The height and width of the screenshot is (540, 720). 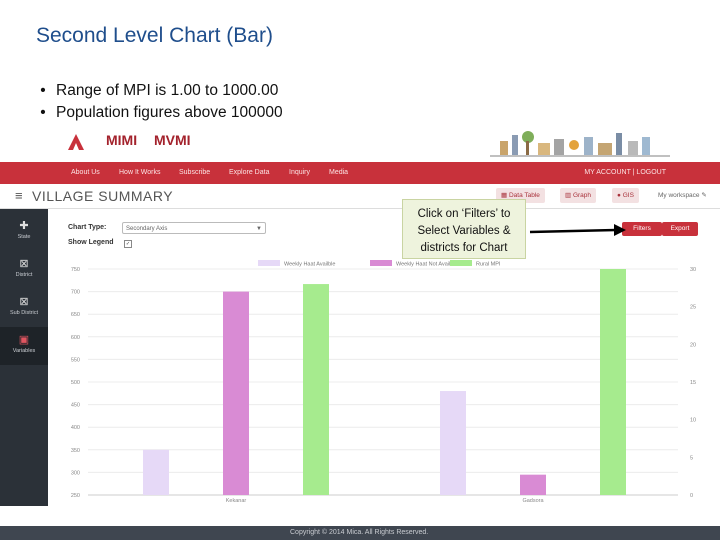 I want to click on legend-label: Weekly Haat Availble, so click(x=309, y=265).